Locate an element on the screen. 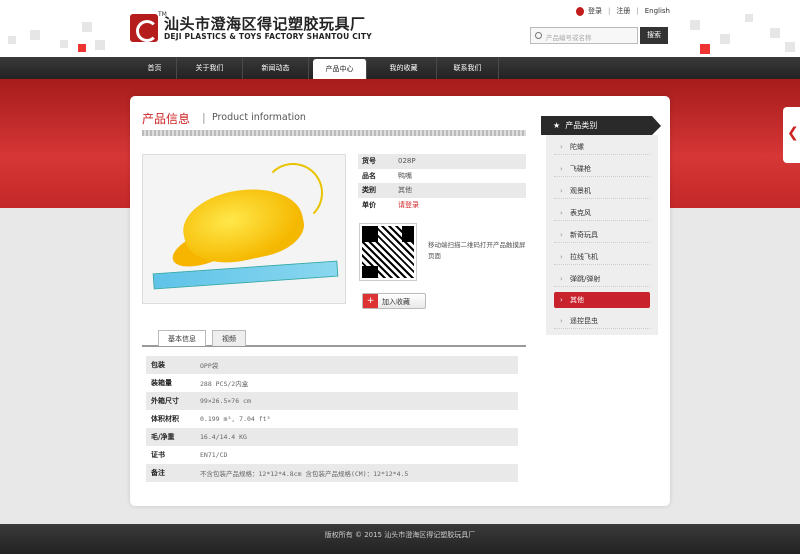 Image resolution: width=800 pixels, height=554 pixels. detail-value: 16.4/14.4 KG is located at coordinates (223, 437).